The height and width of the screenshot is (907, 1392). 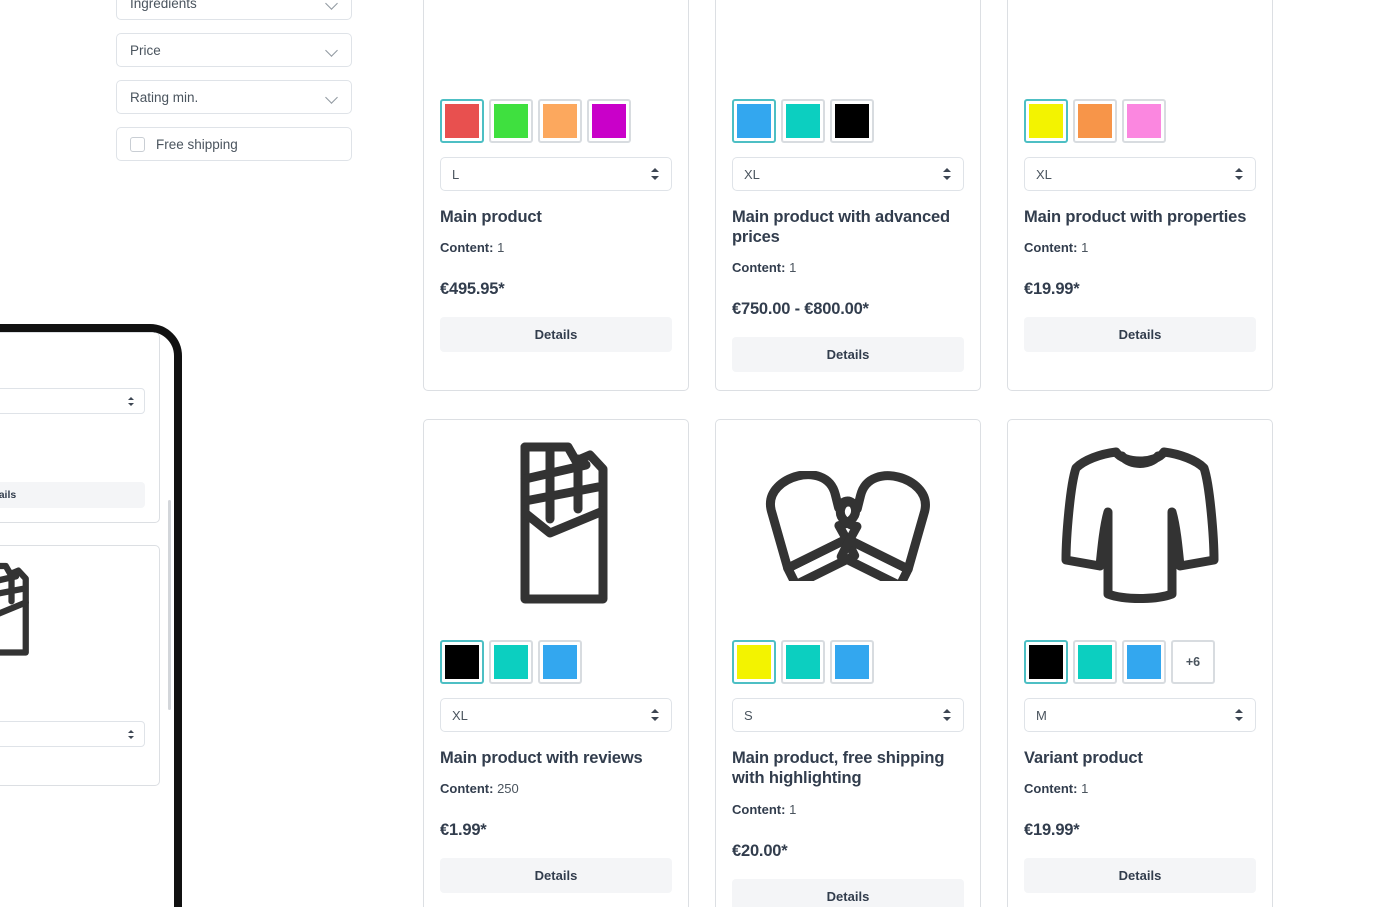 What do you see at coordinates (556, 247) in the screenshot?
I see `product-content: Content: 1` at bounding box center [556, 247].